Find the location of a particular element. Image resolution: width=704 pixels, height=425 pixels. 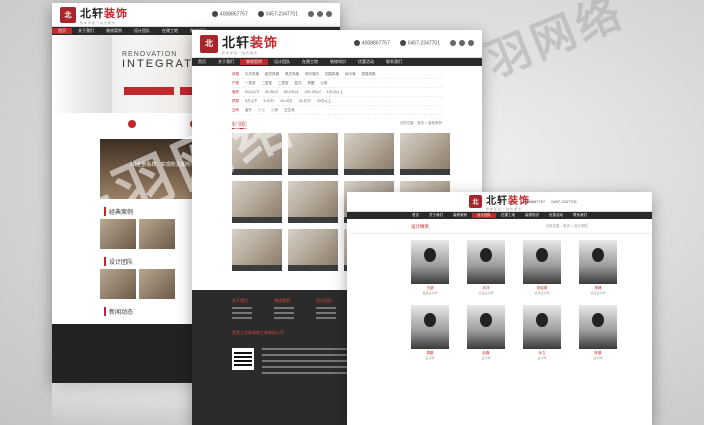

filter-option: 80-100㎡ is located at coordinates (291, 92).